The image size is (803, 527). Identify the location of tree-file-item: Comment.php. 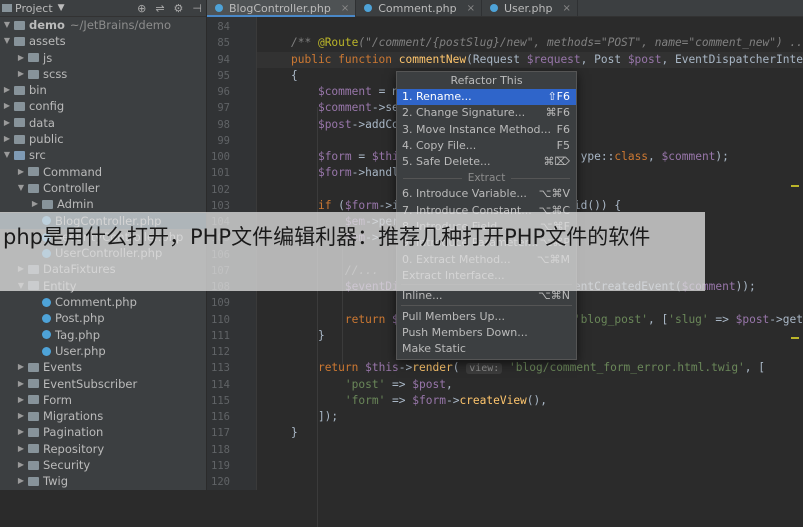
(103, 302).